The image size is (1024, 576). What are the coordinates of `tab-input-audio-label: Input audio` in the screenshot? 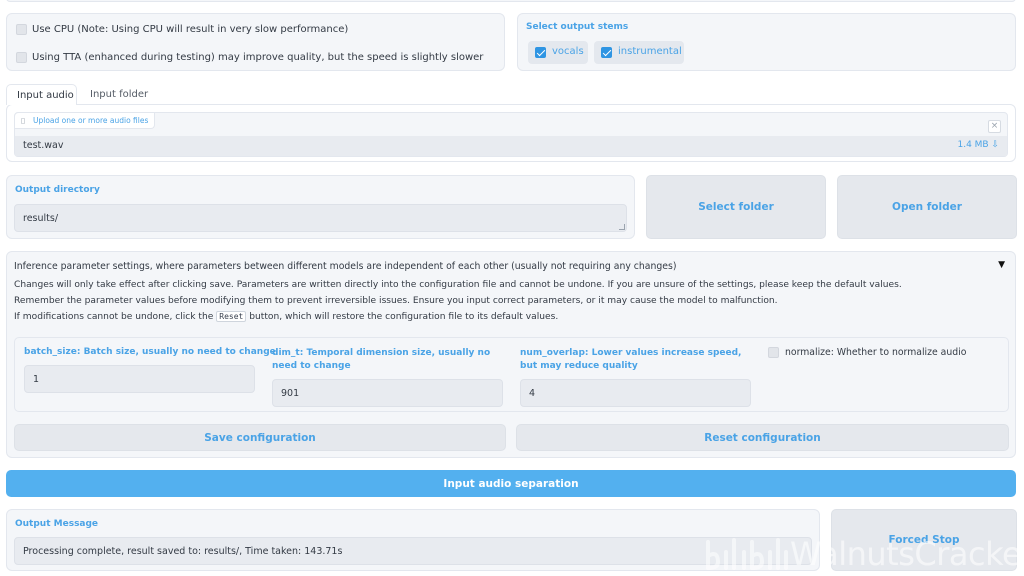 It's located at (45, 95).